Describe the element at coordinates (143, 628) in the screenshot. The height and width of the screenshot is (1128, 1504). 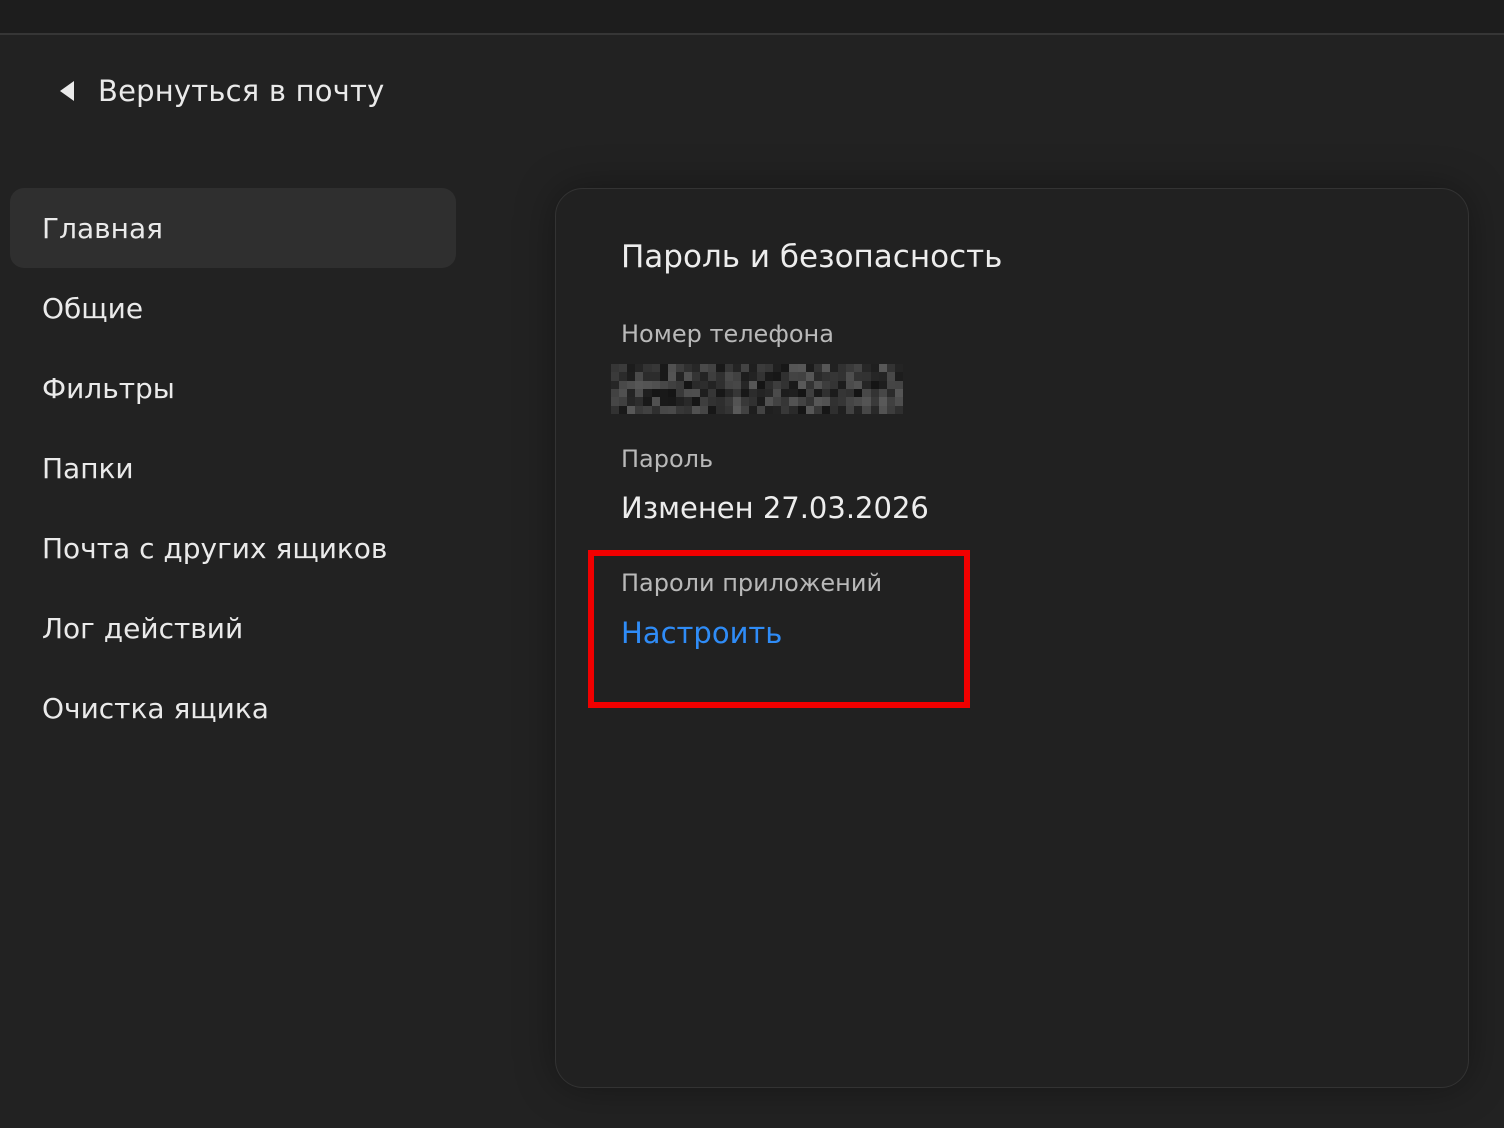
I see `sidebar-item-label: Лог действий` at that location.